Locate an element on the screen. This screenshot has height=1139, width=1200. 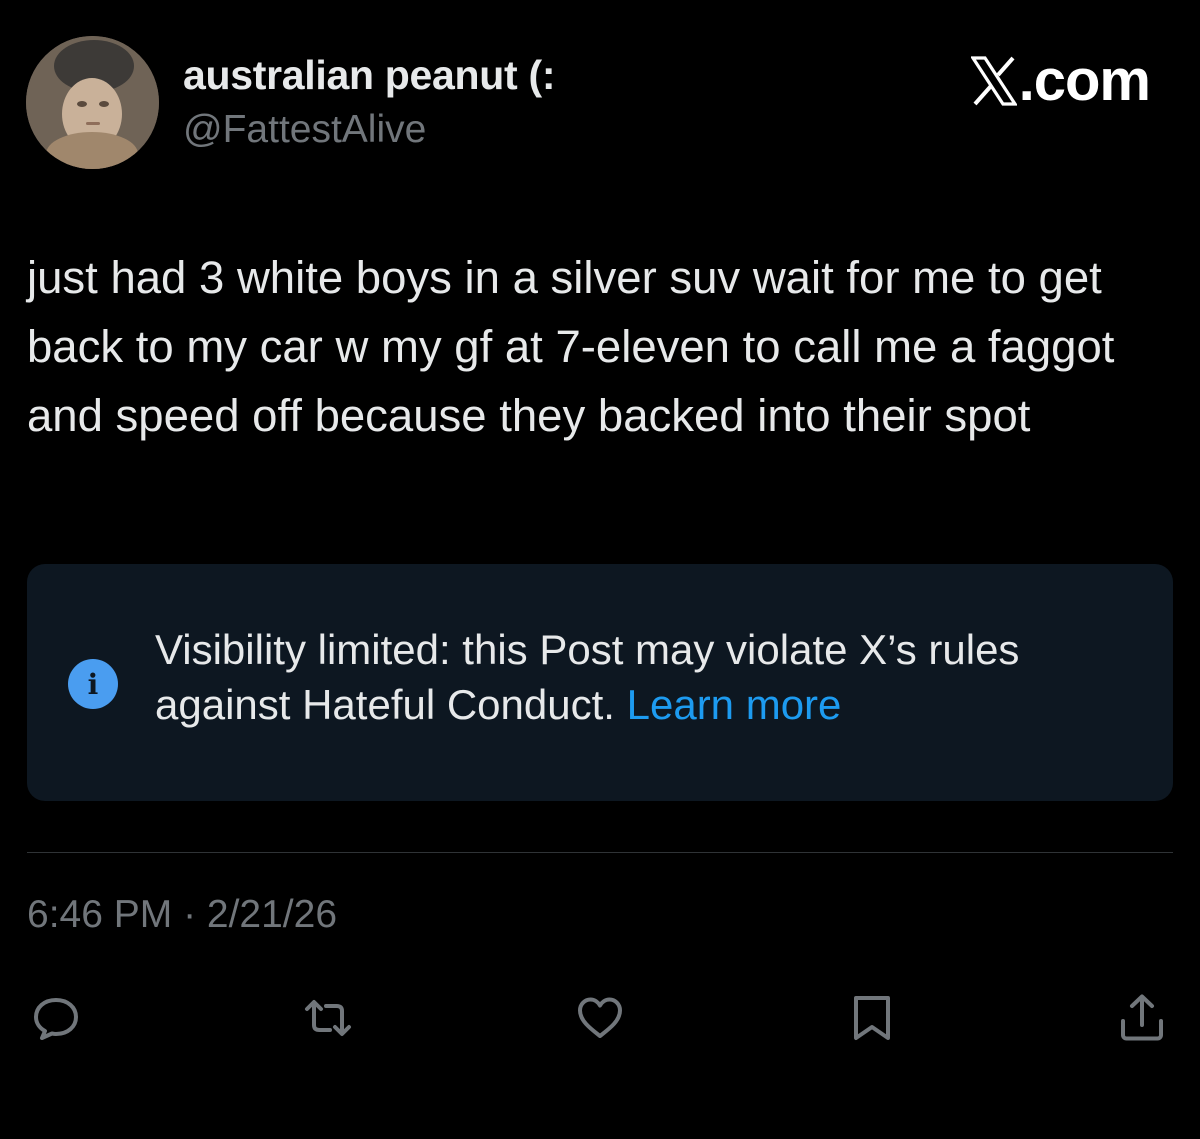
brand-text: .com is located at coordinates (1084, 80).